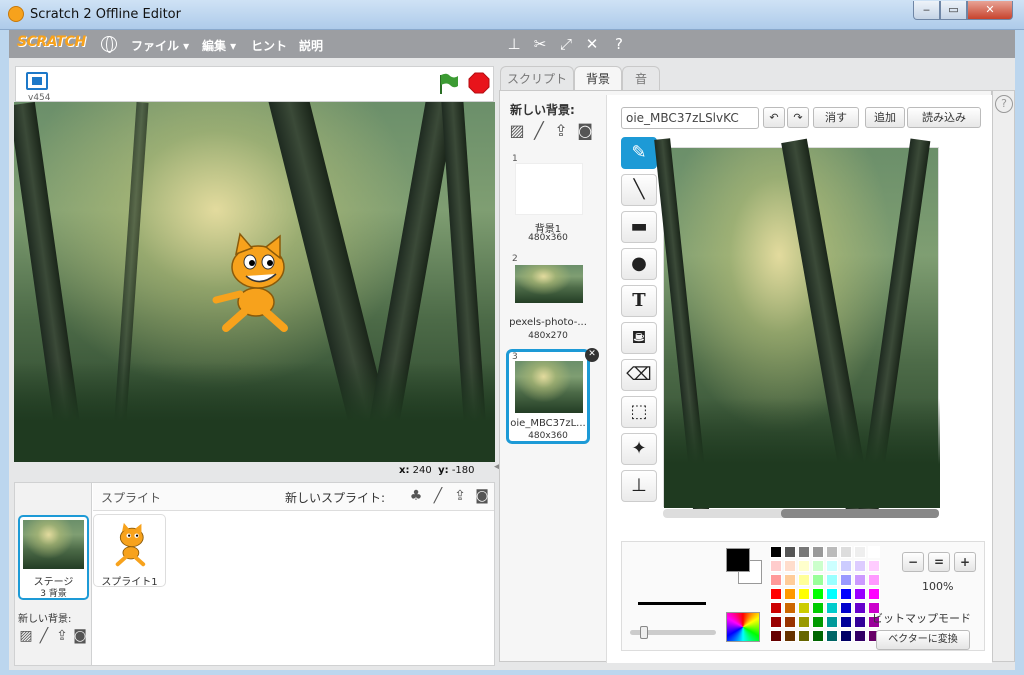 The width and height of the screenshot is (1024, 675). What do you see at coordinates (540, 44) in the screenshot?
I see `delete-scissors-icon: ✂` at bounding box center [540, 44].